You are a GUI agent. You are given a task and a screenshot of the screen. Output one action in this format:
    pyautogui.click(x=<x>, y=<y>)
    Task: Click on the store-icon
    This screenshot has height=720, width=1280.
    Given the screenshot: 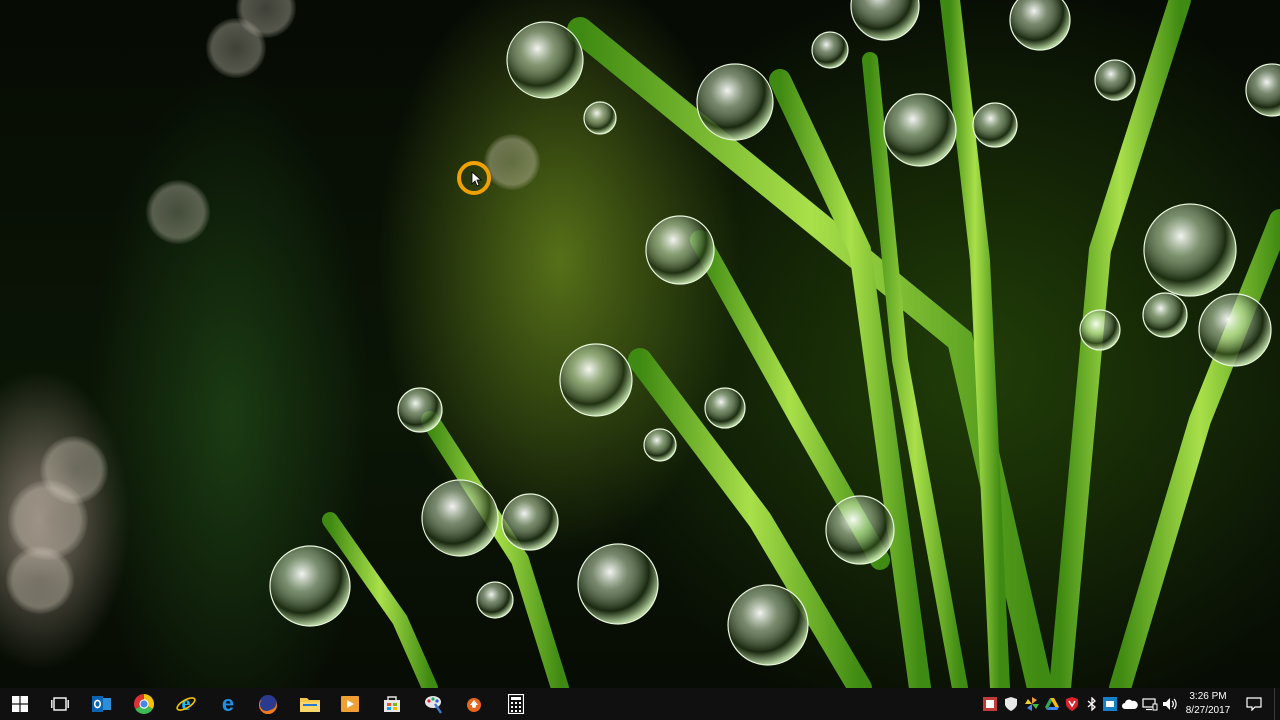 What is the action you would take?
    pyautogui.click(x=392, y=704)
    